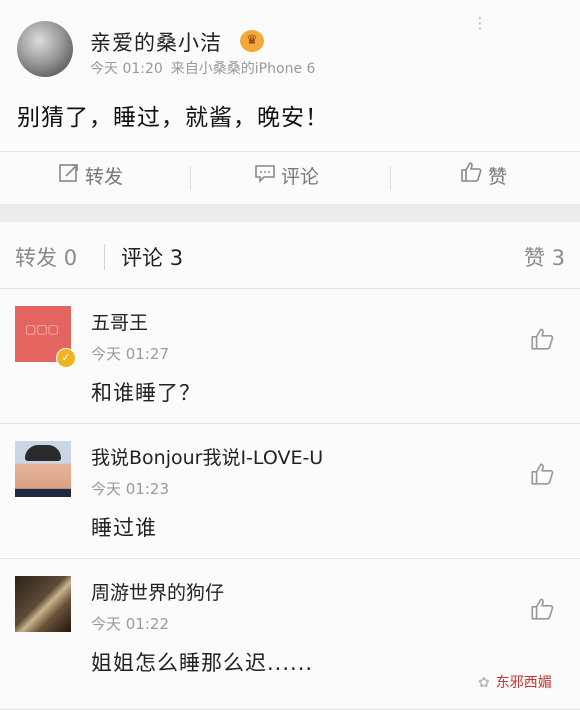  Describe the element at coordinates (45, 49) in the screenshot. I see `author-avatar` at that location.